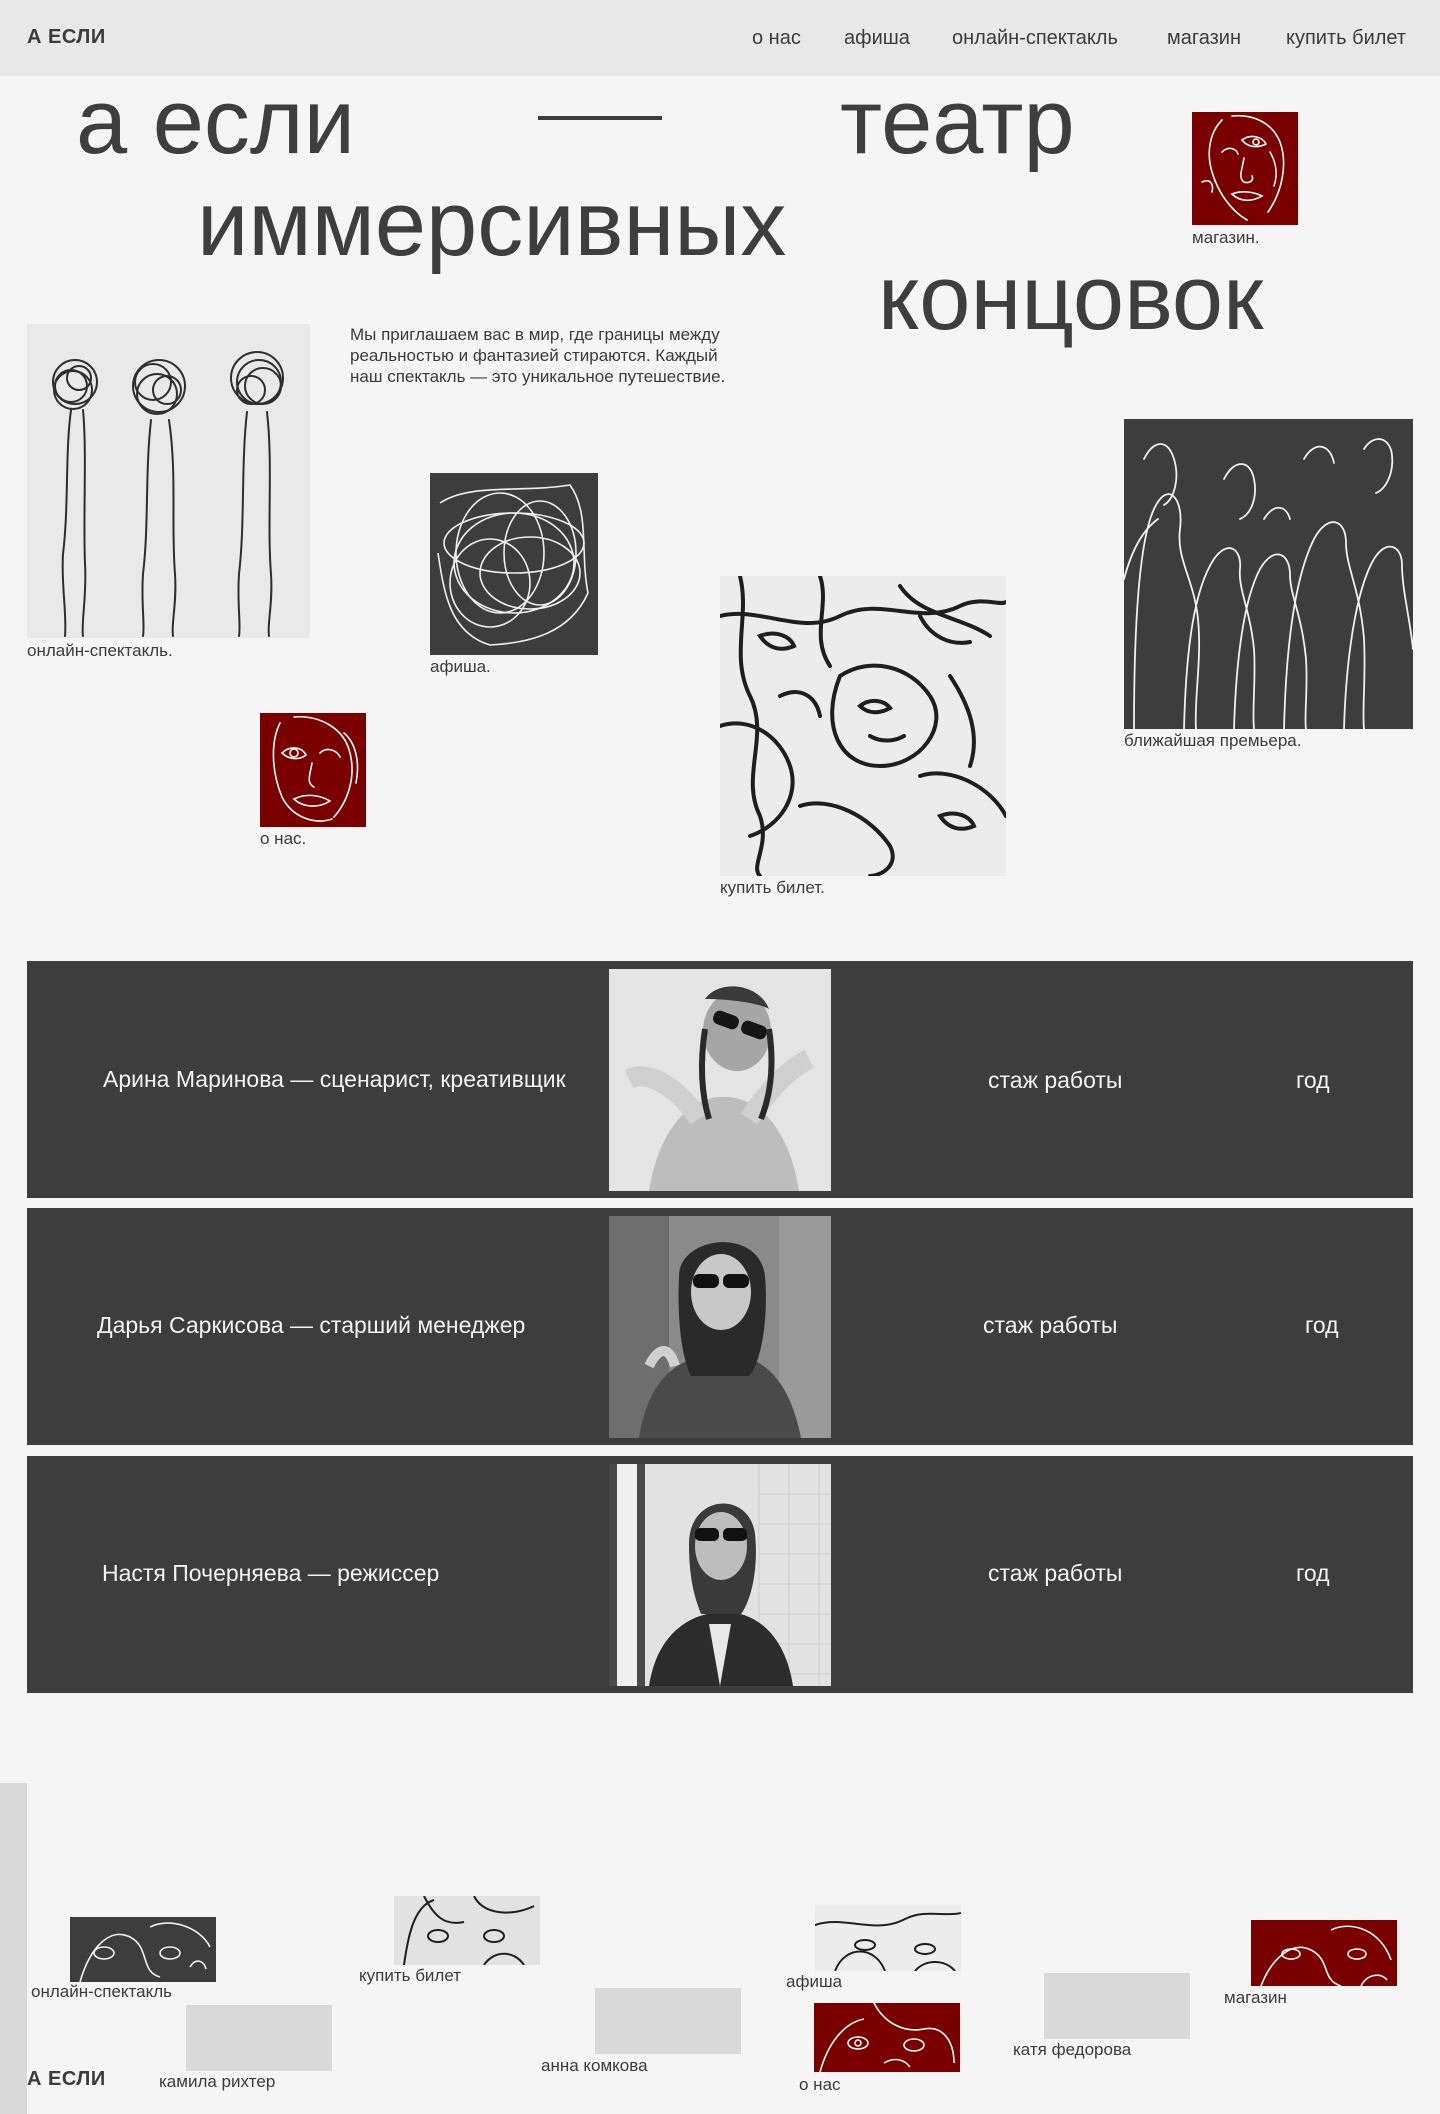 This screenshot has width=1440, height=2114. I want to click on footer-ticket-thumb, so click(467, 1930).